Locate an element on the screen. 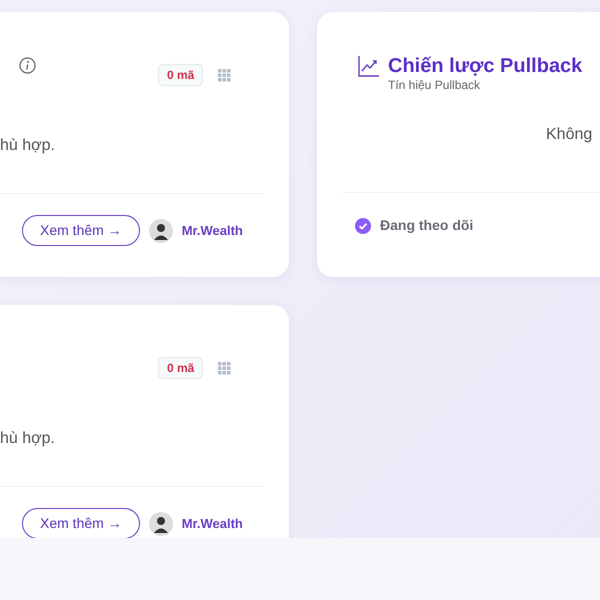 This screenshot has height=600, width=600. description: Không is located at coordinates (569, 135).